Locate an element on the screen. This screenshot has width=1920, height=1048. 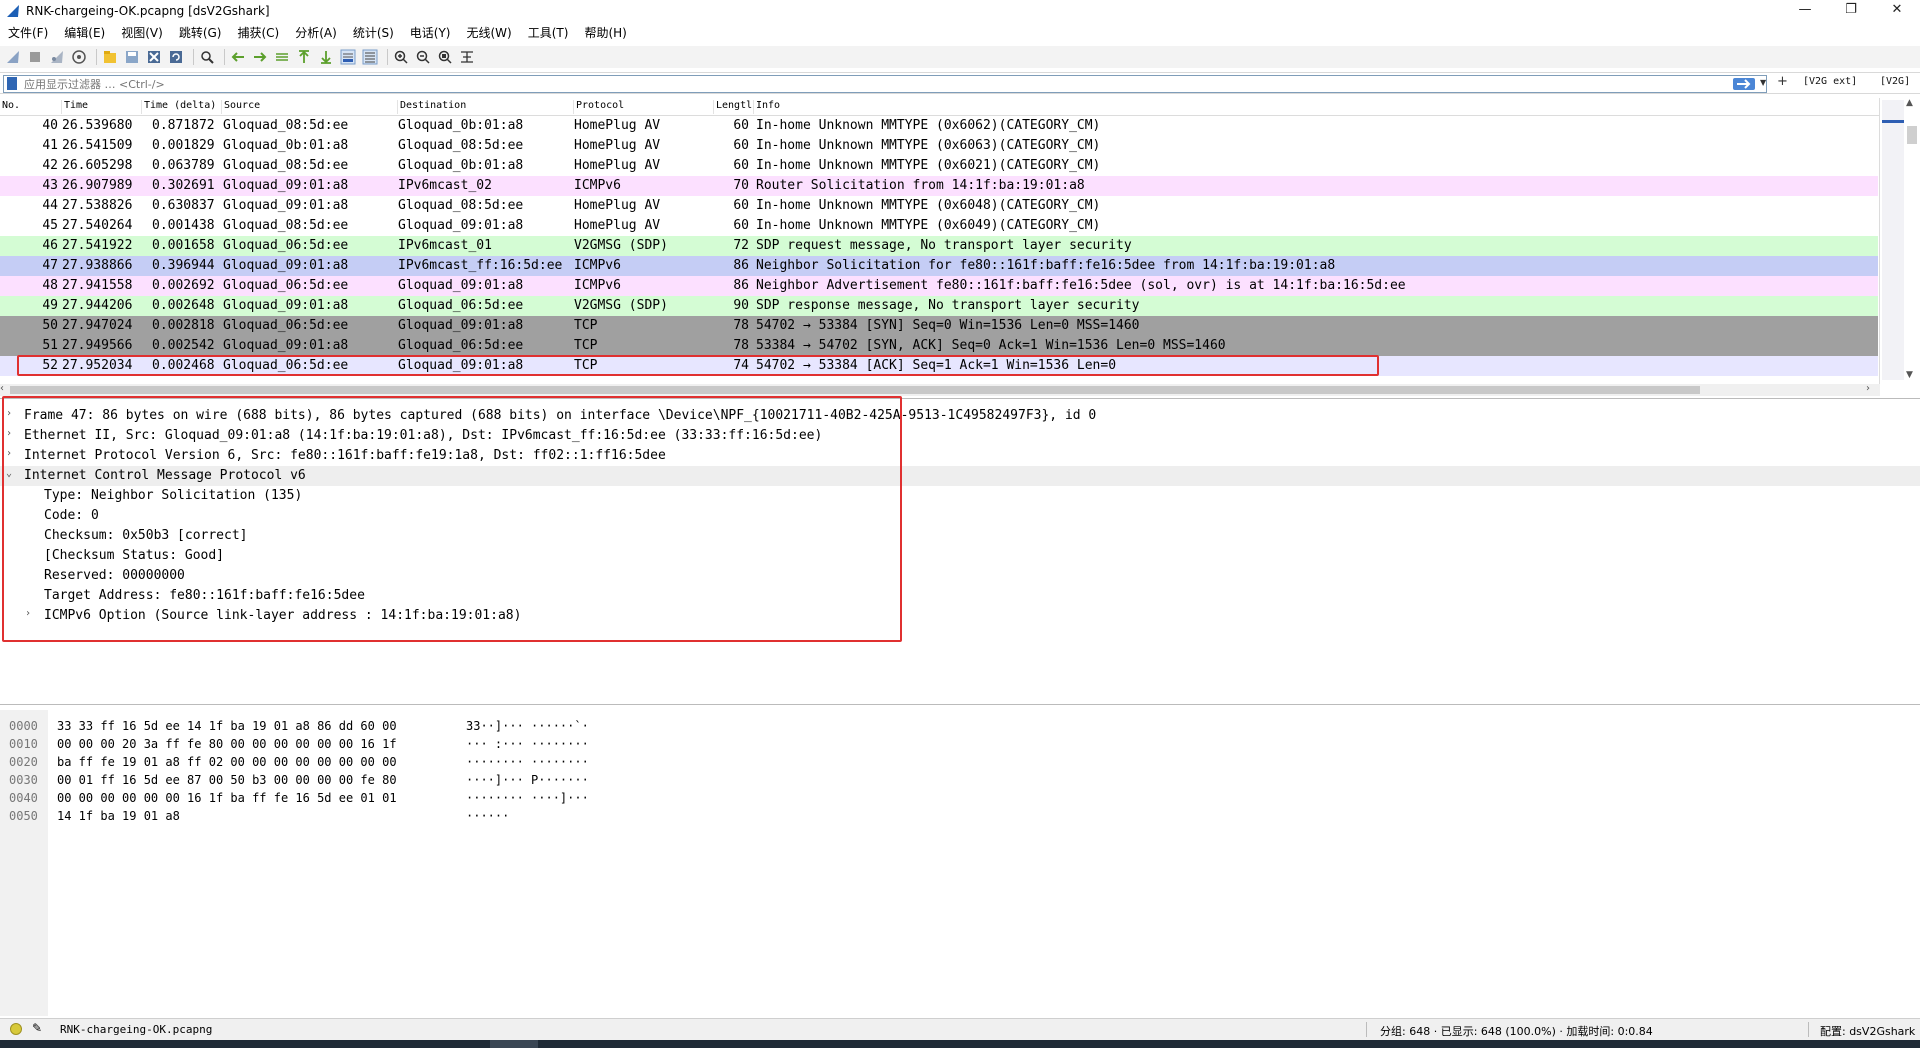
reload-icon is located at coordinates (176, 57).